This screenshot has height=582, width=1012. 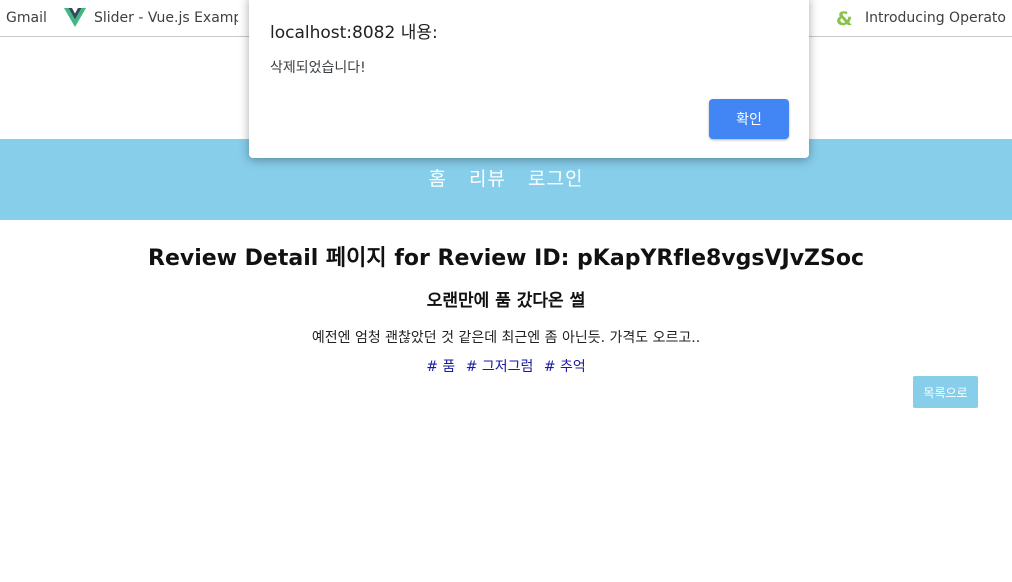 I want to click on tag-list: # 품 # 그저그럼 # 추억, so click(x=506, y=366).